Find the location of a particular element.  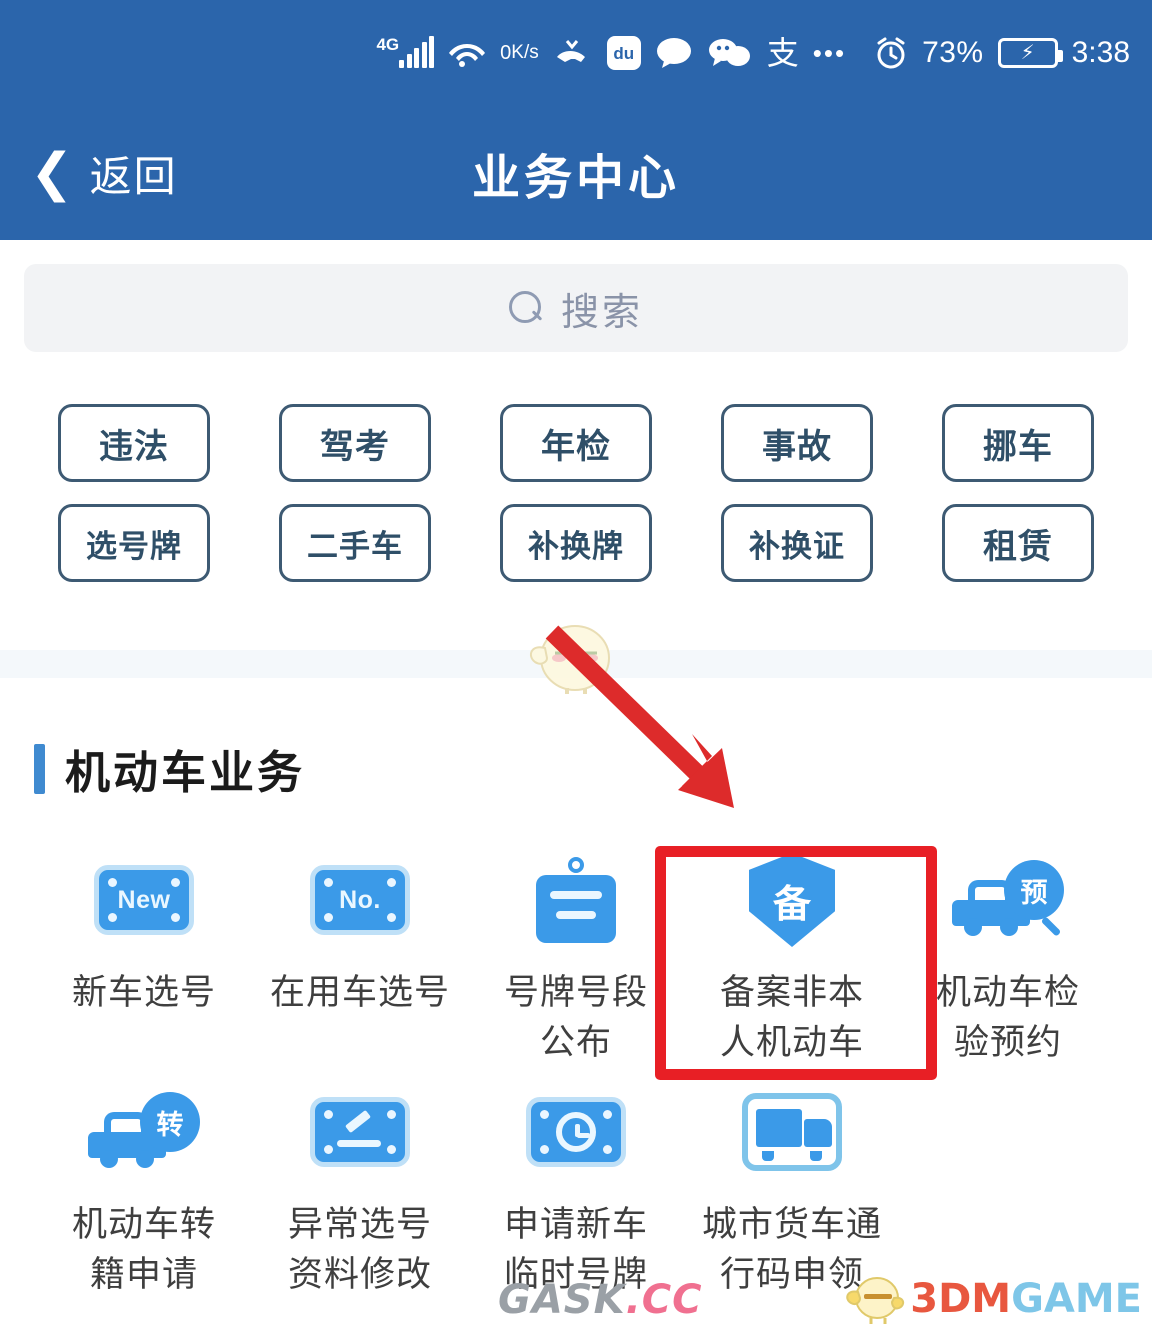

baidu-icon: du is located at coordinates (623, 53).